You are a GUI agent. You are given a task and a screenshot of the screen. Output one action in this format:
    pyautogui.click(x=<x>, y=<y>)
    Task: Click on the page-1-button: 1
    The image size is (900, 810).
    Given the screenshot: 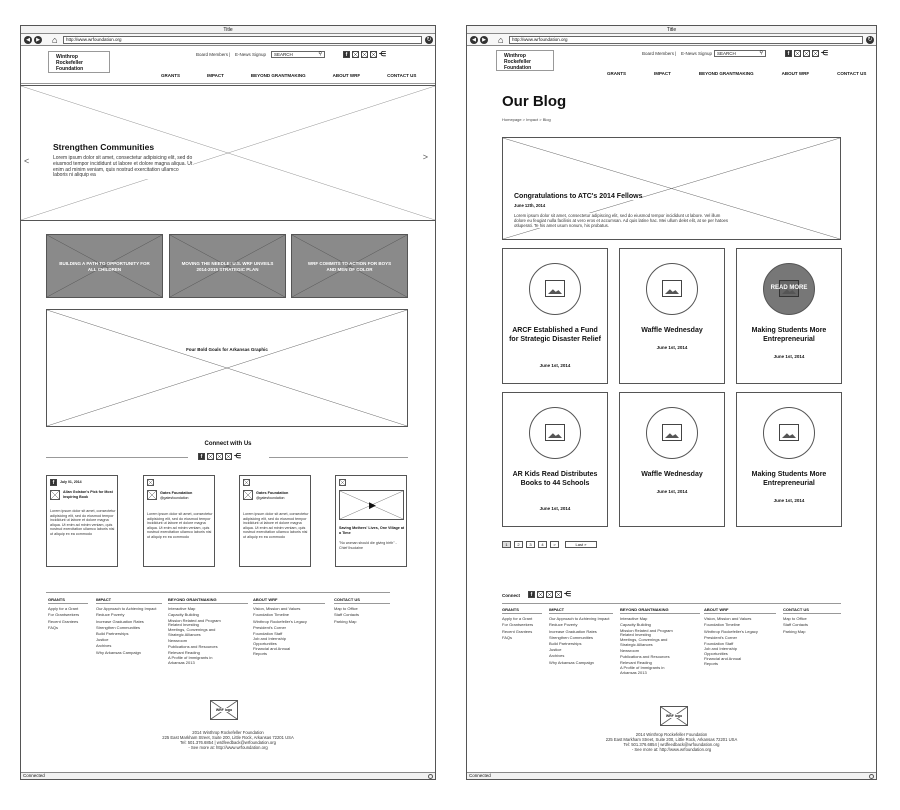 What is the action you would take?
    pyautogui.click(x=506, y=544)
    